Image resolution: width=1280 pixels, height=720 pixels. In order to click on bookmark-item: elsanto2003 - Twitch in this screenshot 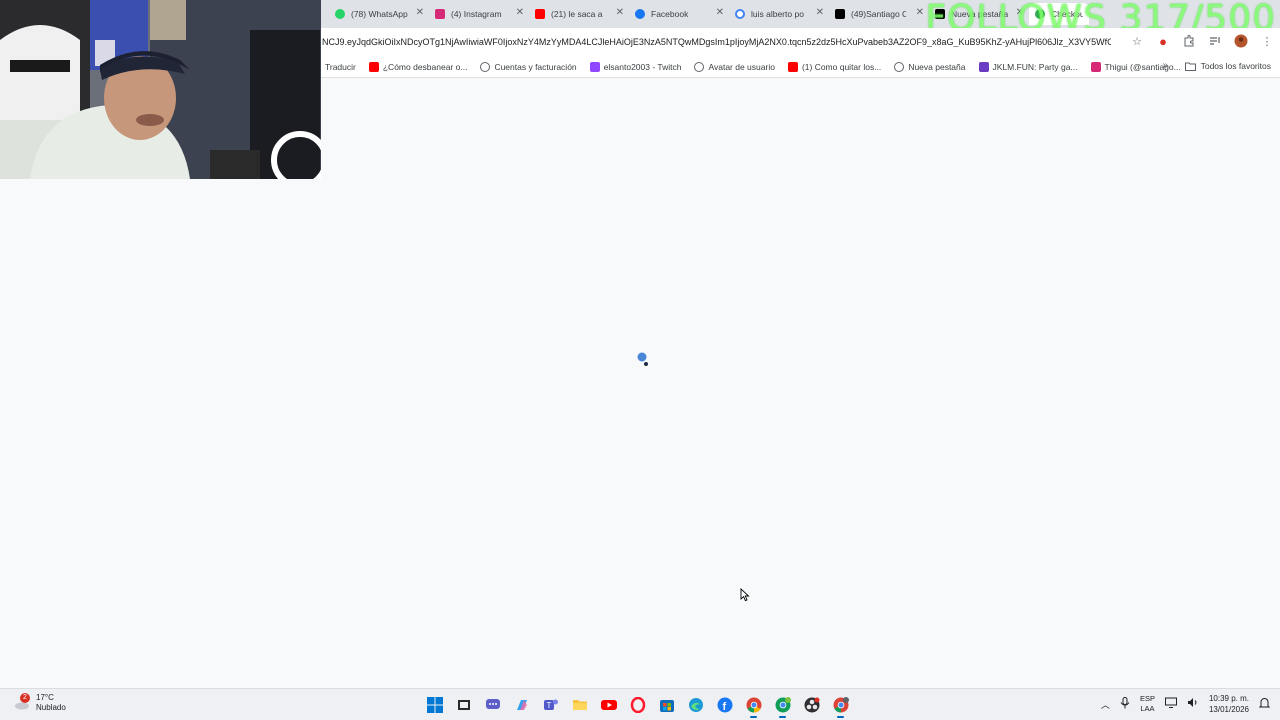, I will do `click(635, 66)`.